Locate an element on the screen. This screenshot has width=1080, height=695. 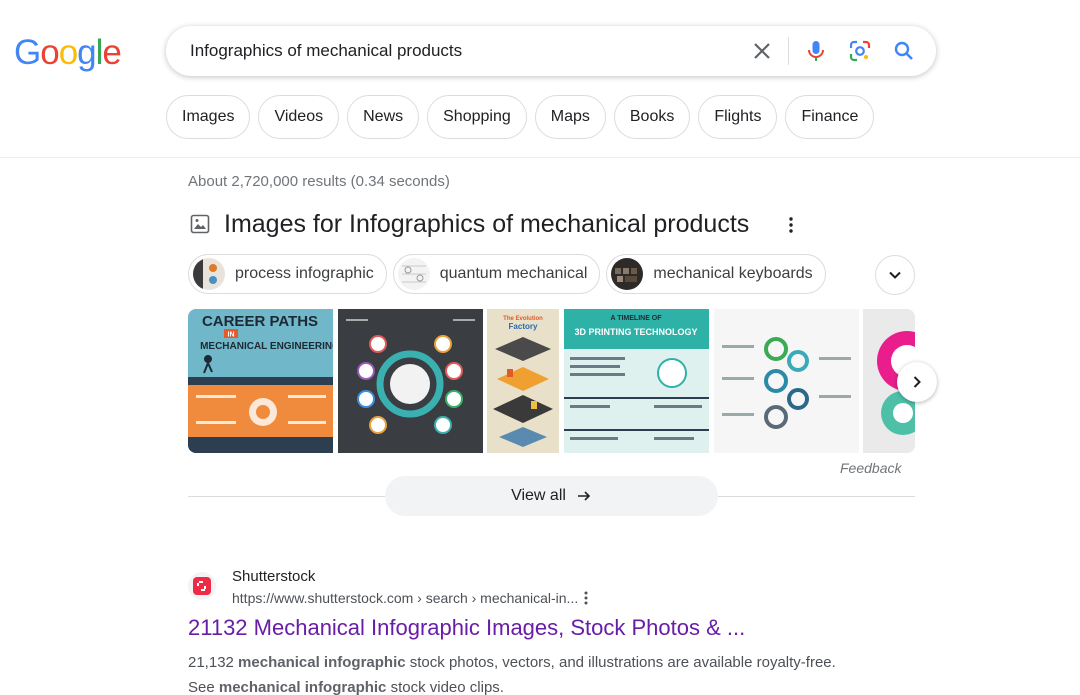
logo-letter: e is located at coordinates (111, 52).